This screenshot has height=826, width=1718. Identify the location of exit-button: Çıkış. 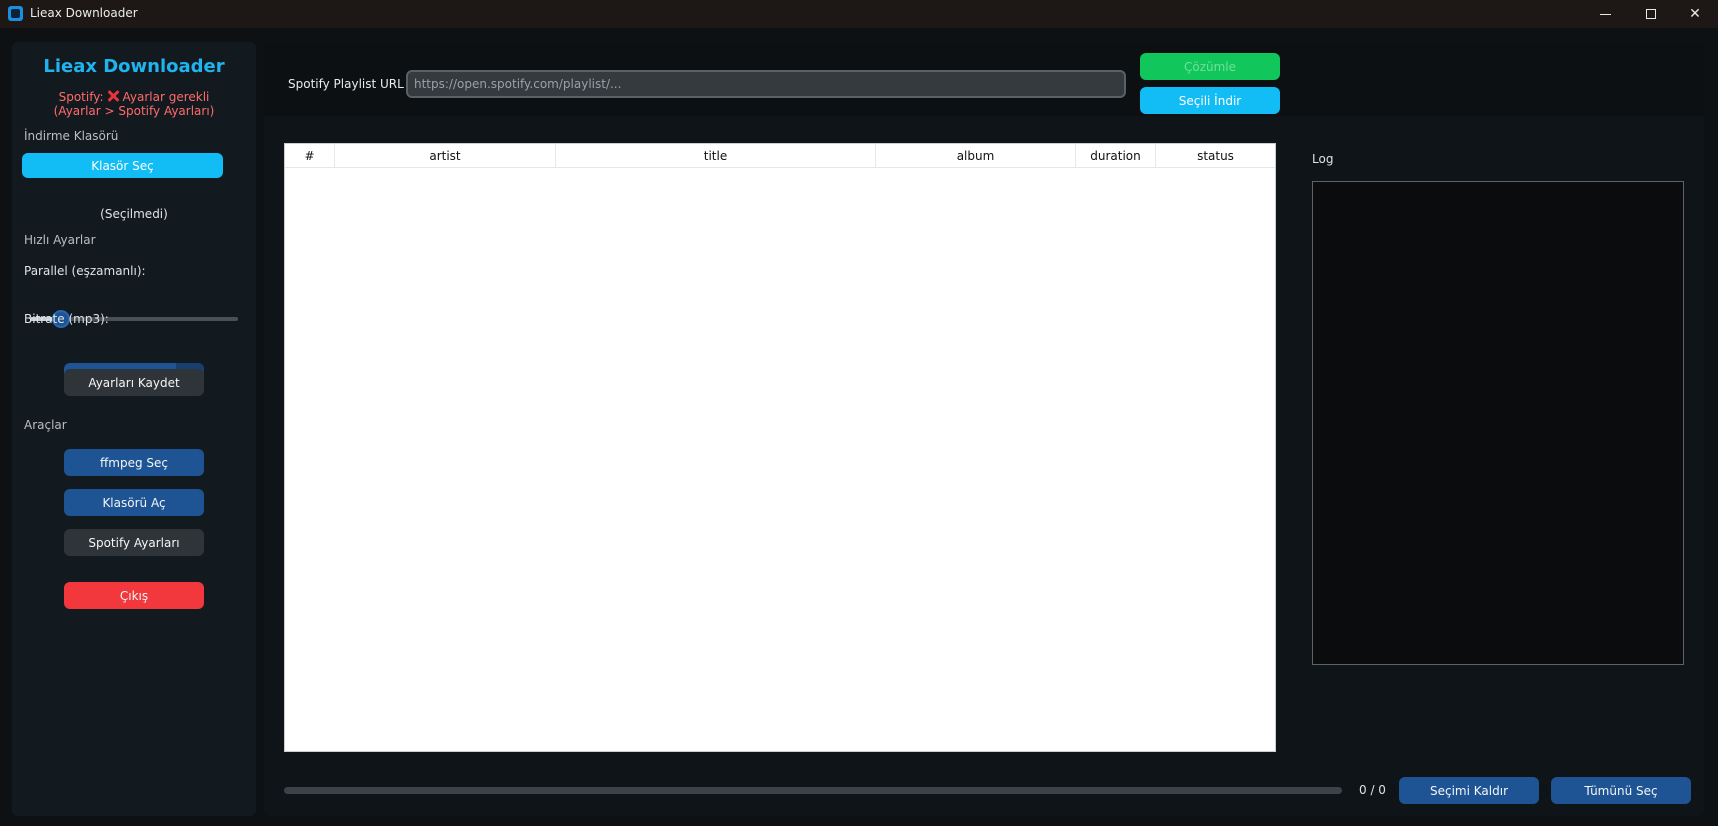
(134, 595).